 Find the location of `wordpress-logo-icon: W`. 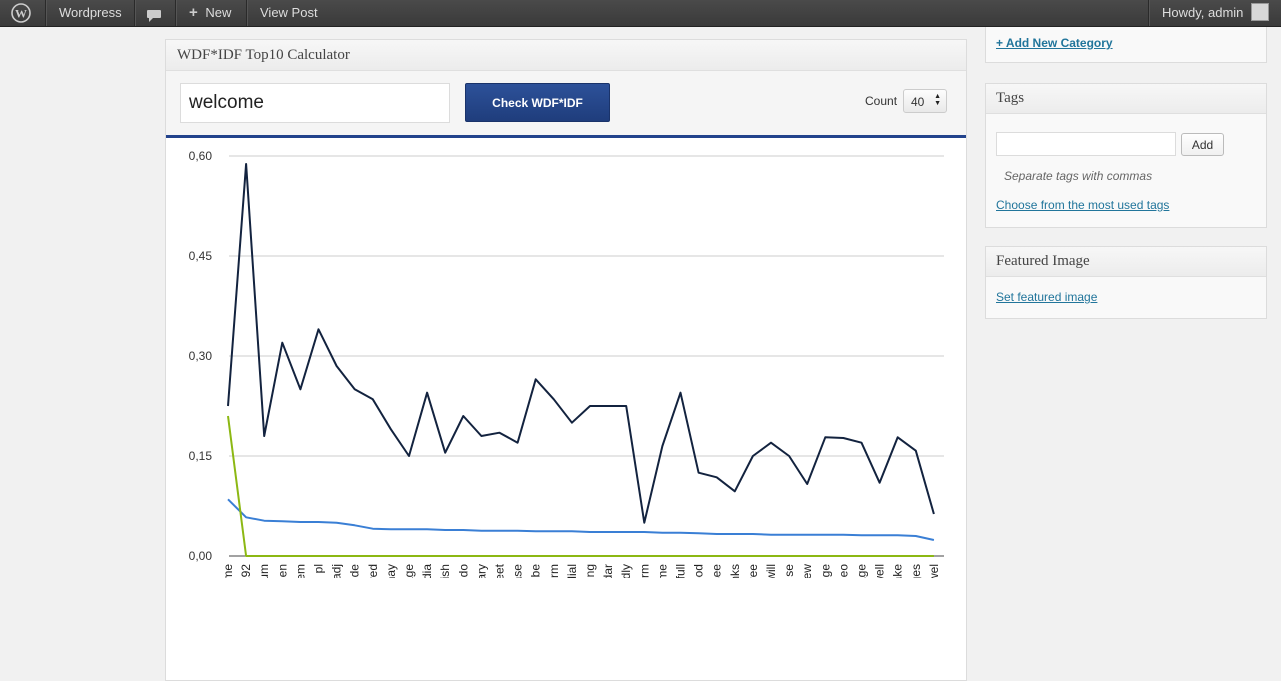

wordpress-logo-icon: W is located at coordinates (21, 13).